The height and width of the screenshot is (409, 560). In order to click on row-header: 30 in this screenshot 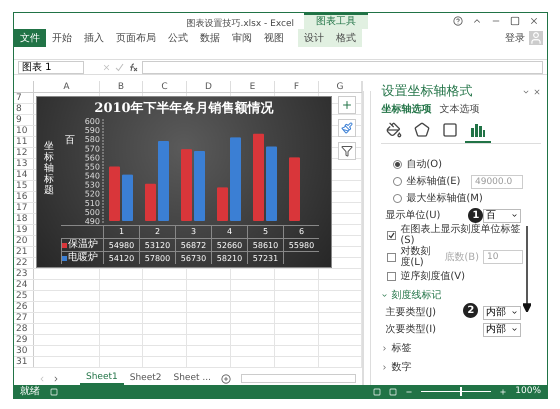, I will do `click(24, 351)`.